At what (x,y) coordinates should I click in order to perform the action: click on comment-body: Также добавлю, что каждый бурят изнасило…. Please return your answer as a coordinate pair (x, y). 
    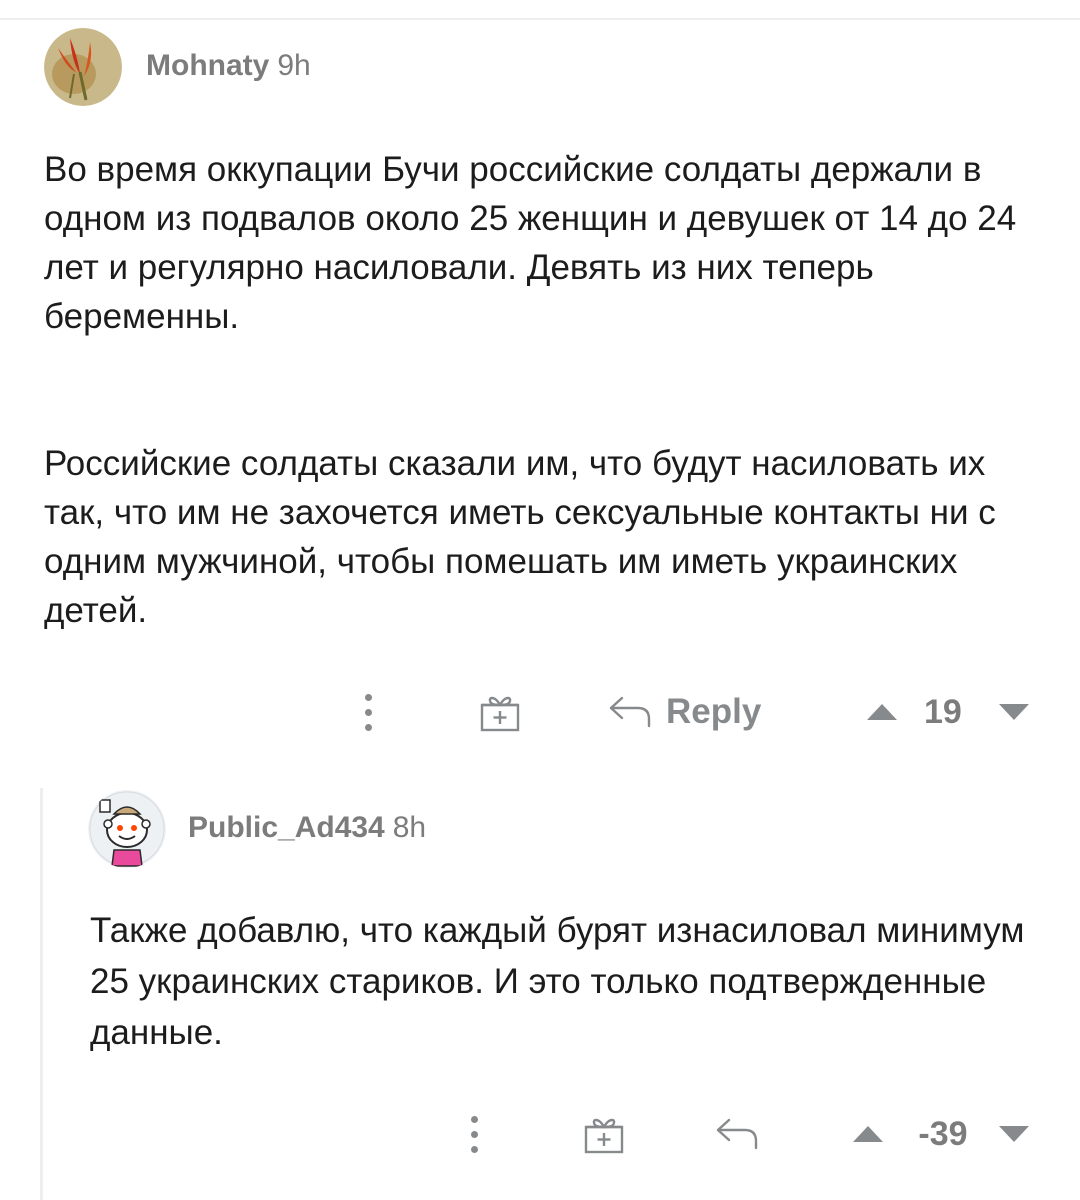
    Looking at the image, I should click on (565, 981).